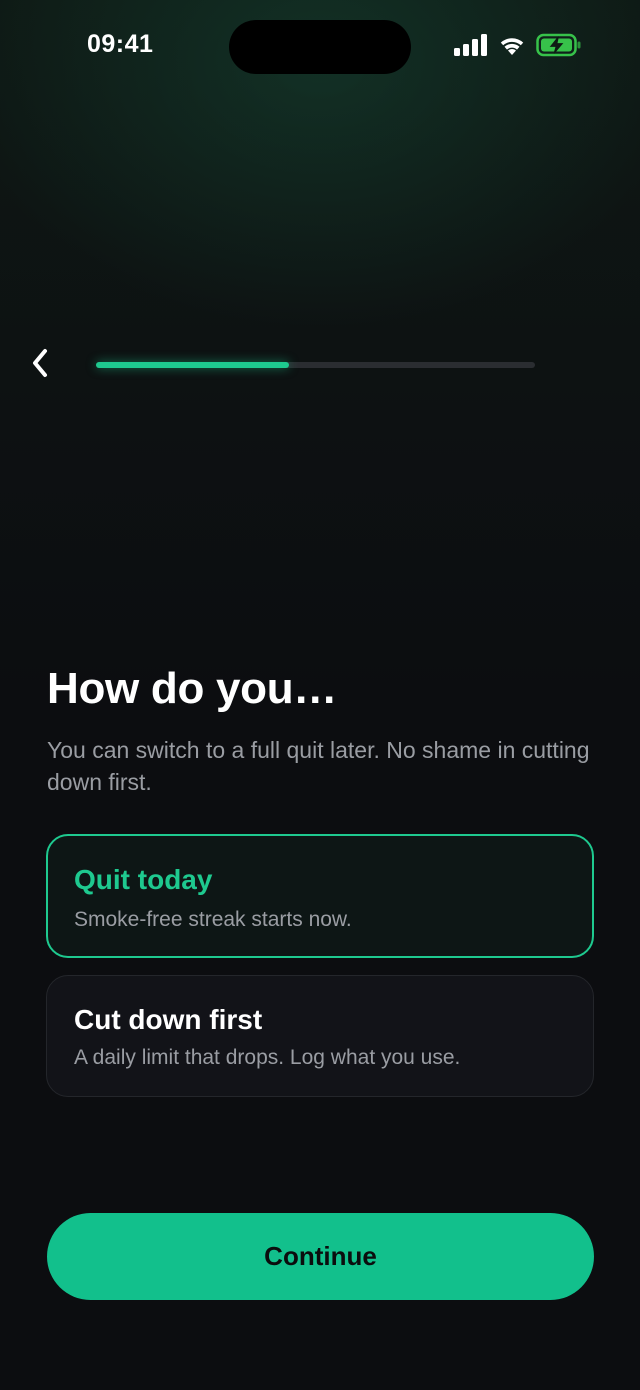 This screenshot has width=640, height=1390. Describe the element at coordinates (315, 365) in the screenshot. I see `progress-bar` at that location.